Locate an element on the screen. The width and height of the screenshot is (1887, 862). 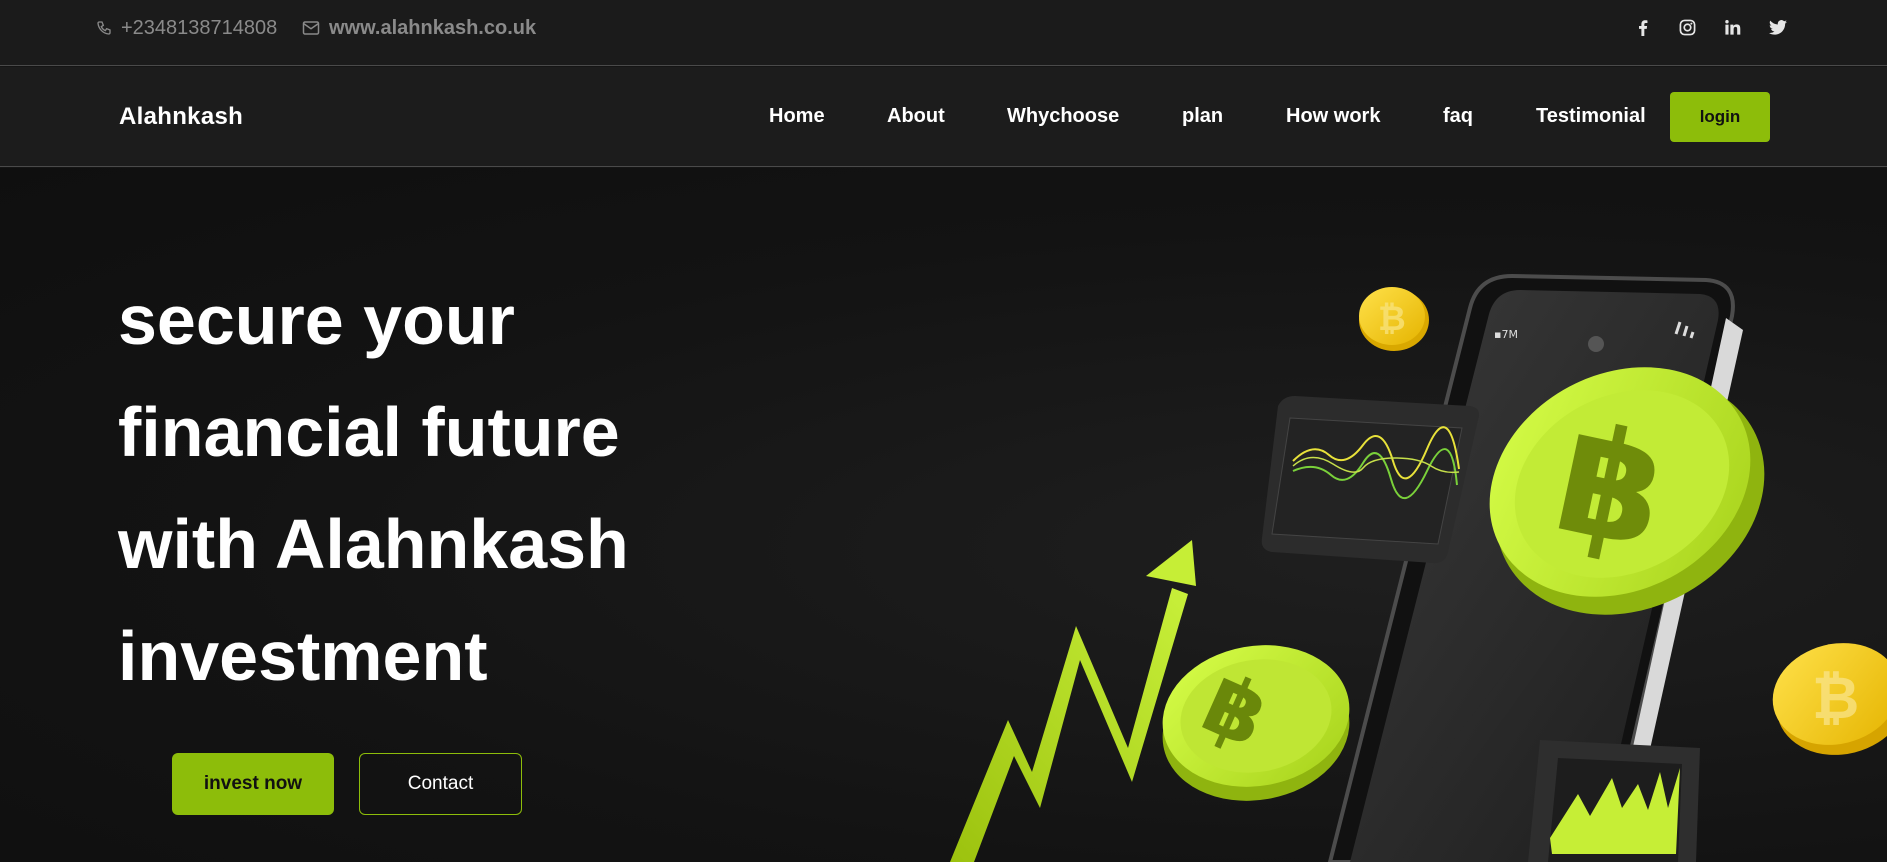
headline-line: with Alahnkash is located at coordinates (373, 544).